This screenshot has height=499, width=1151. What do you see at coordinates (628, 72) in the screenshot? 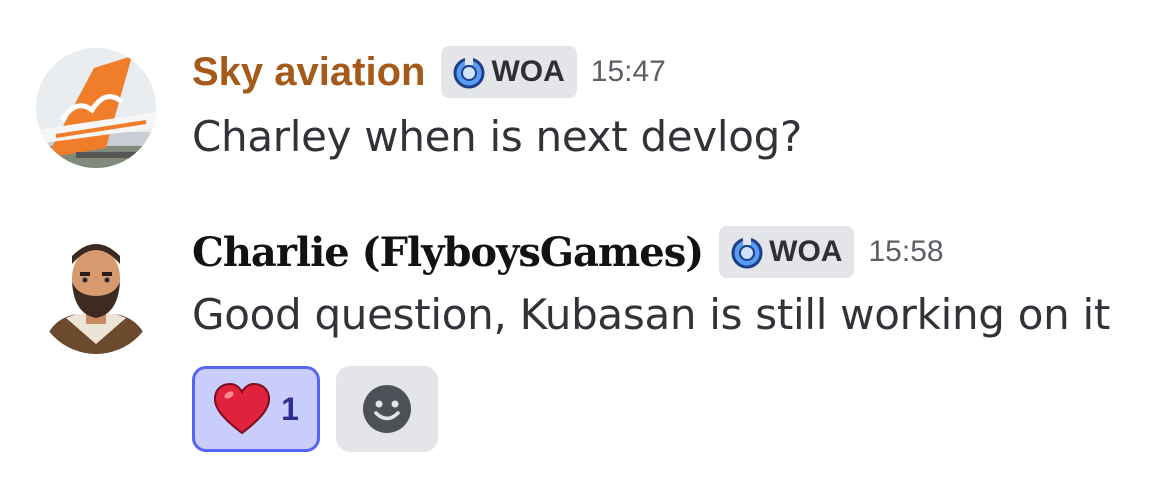
I see `timestamp: 15:47` at bounding box center [628, 72].